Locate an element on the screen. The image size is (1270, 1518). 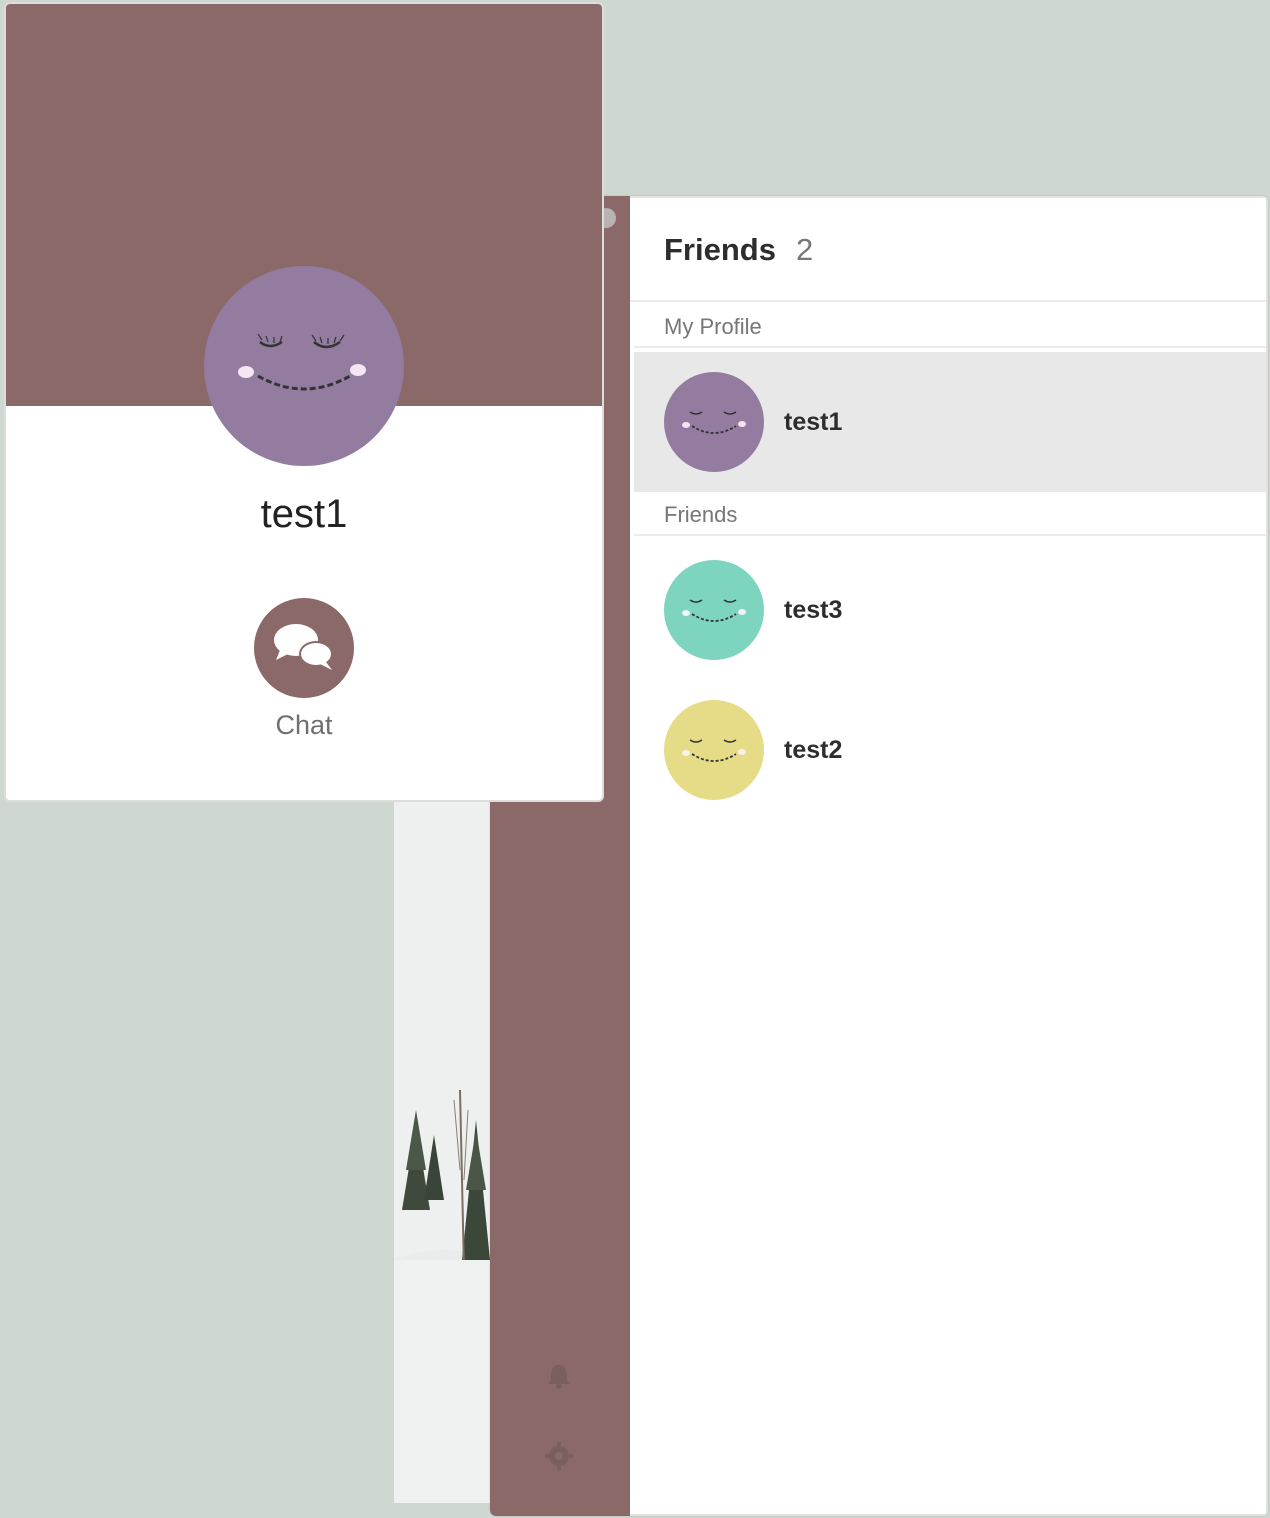
chat-button is located at coordinates (304, 648).